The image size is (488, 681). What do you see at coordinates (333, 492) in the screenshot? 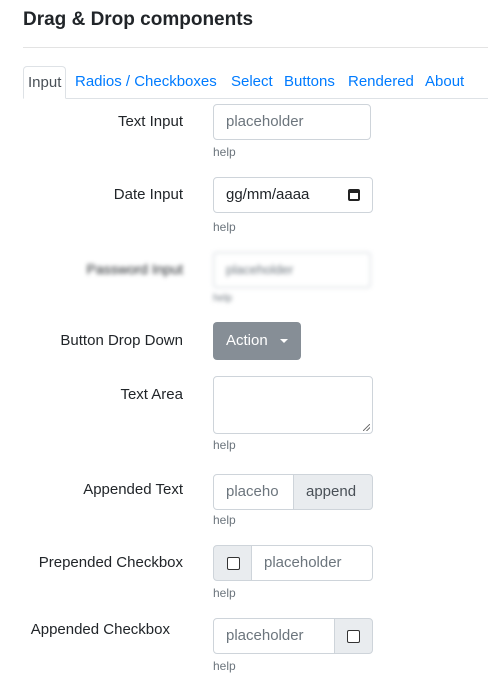
I see `append-addon: append` at bounding box center [333, 492].